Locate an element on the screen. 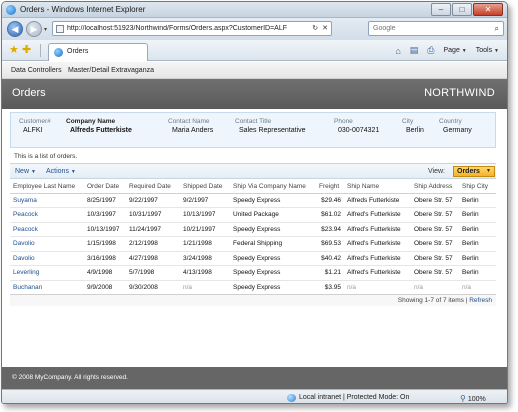 This screenshot has width=518, height=412. page-icon is located at coordinates (60, 29).